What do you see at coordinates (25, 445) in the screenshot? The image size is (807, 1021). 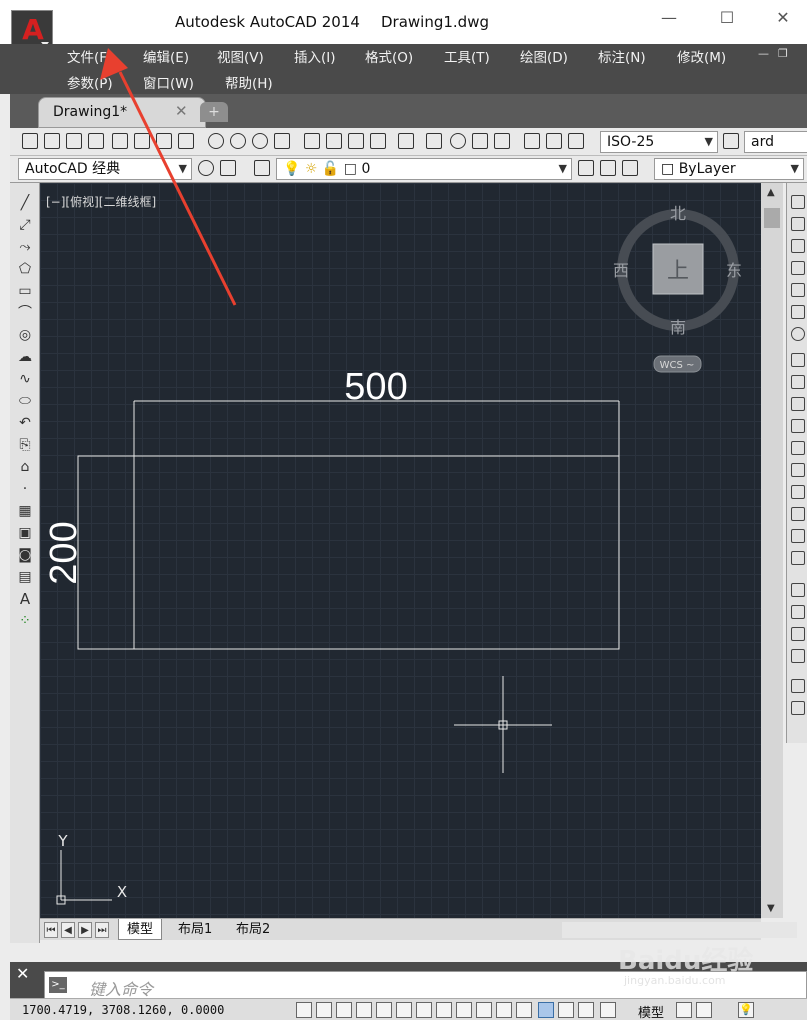 I see `insert-block-icon: ⎘` at bounding box center [25, 445].